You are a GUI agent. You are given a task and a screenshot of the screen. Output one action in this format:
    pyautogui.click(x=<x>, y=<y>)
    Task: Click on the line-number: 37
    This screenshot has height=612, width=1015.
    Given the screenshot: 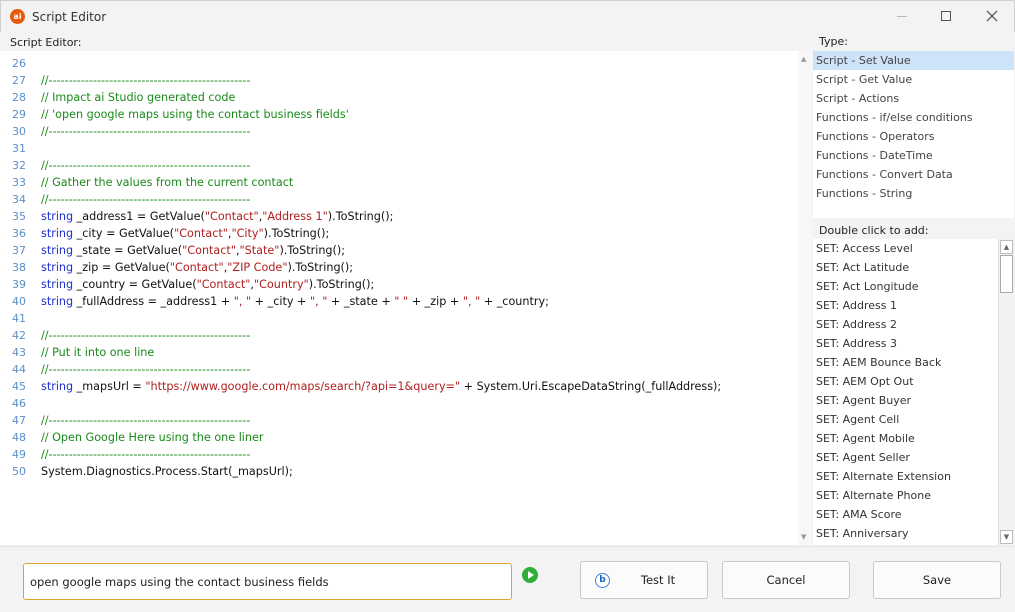 What is the action you would take?
    pyautogui.click(x=19, y=250)
    